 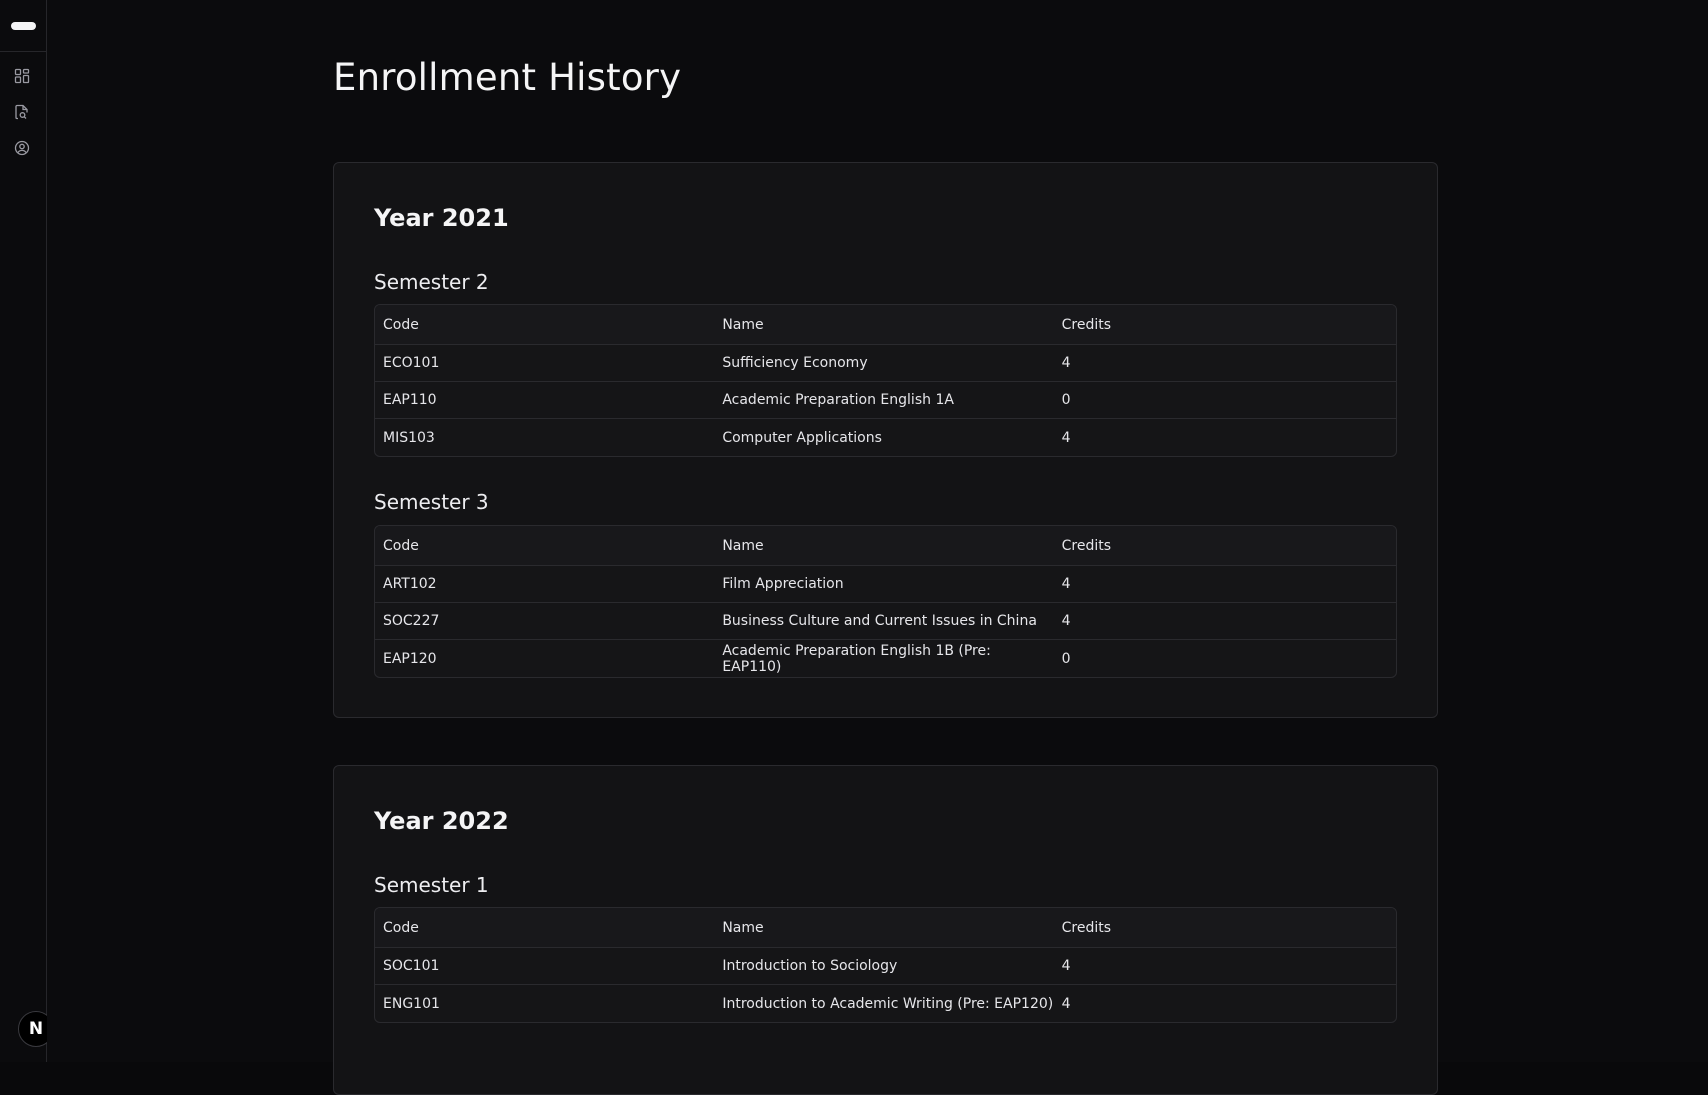 I want to click on course-code: EAP120, so click(x=410, y=658).